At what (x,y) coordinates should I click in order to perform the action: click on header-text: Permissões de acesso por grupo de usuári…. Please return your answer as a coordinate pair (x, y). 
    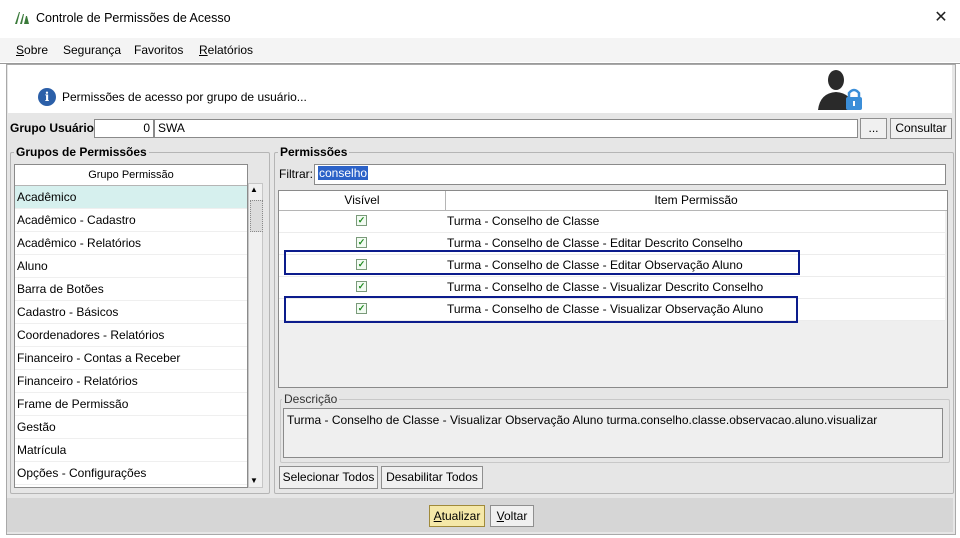
    Looking at the image, I should click on (184, 97).